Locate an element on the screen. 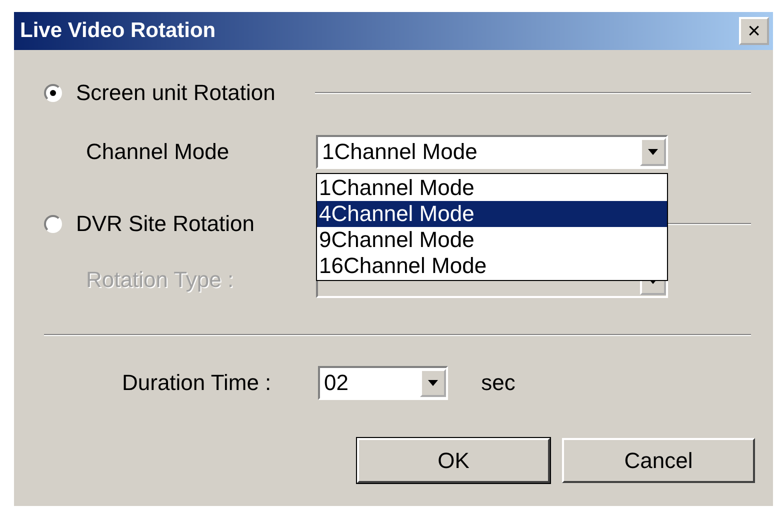 This screenshot has height=510, width=775. channel-mode-dropdown: 1Channel Mode is located at coordinates (492, 152).